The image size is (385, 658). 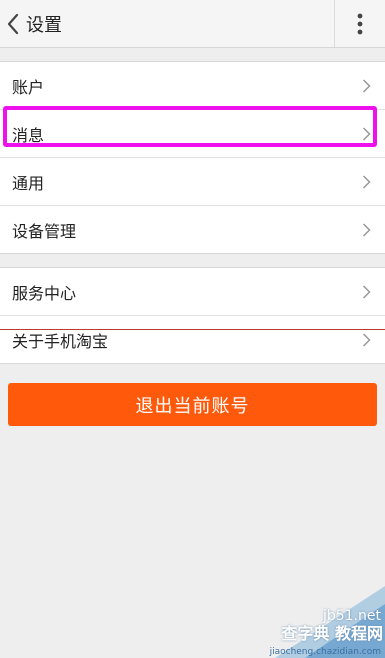 What do you see at coordinates (44, 293) in the screenshot?
I see `settings-item-label: 服务中心` at bounding box center [44, 293].